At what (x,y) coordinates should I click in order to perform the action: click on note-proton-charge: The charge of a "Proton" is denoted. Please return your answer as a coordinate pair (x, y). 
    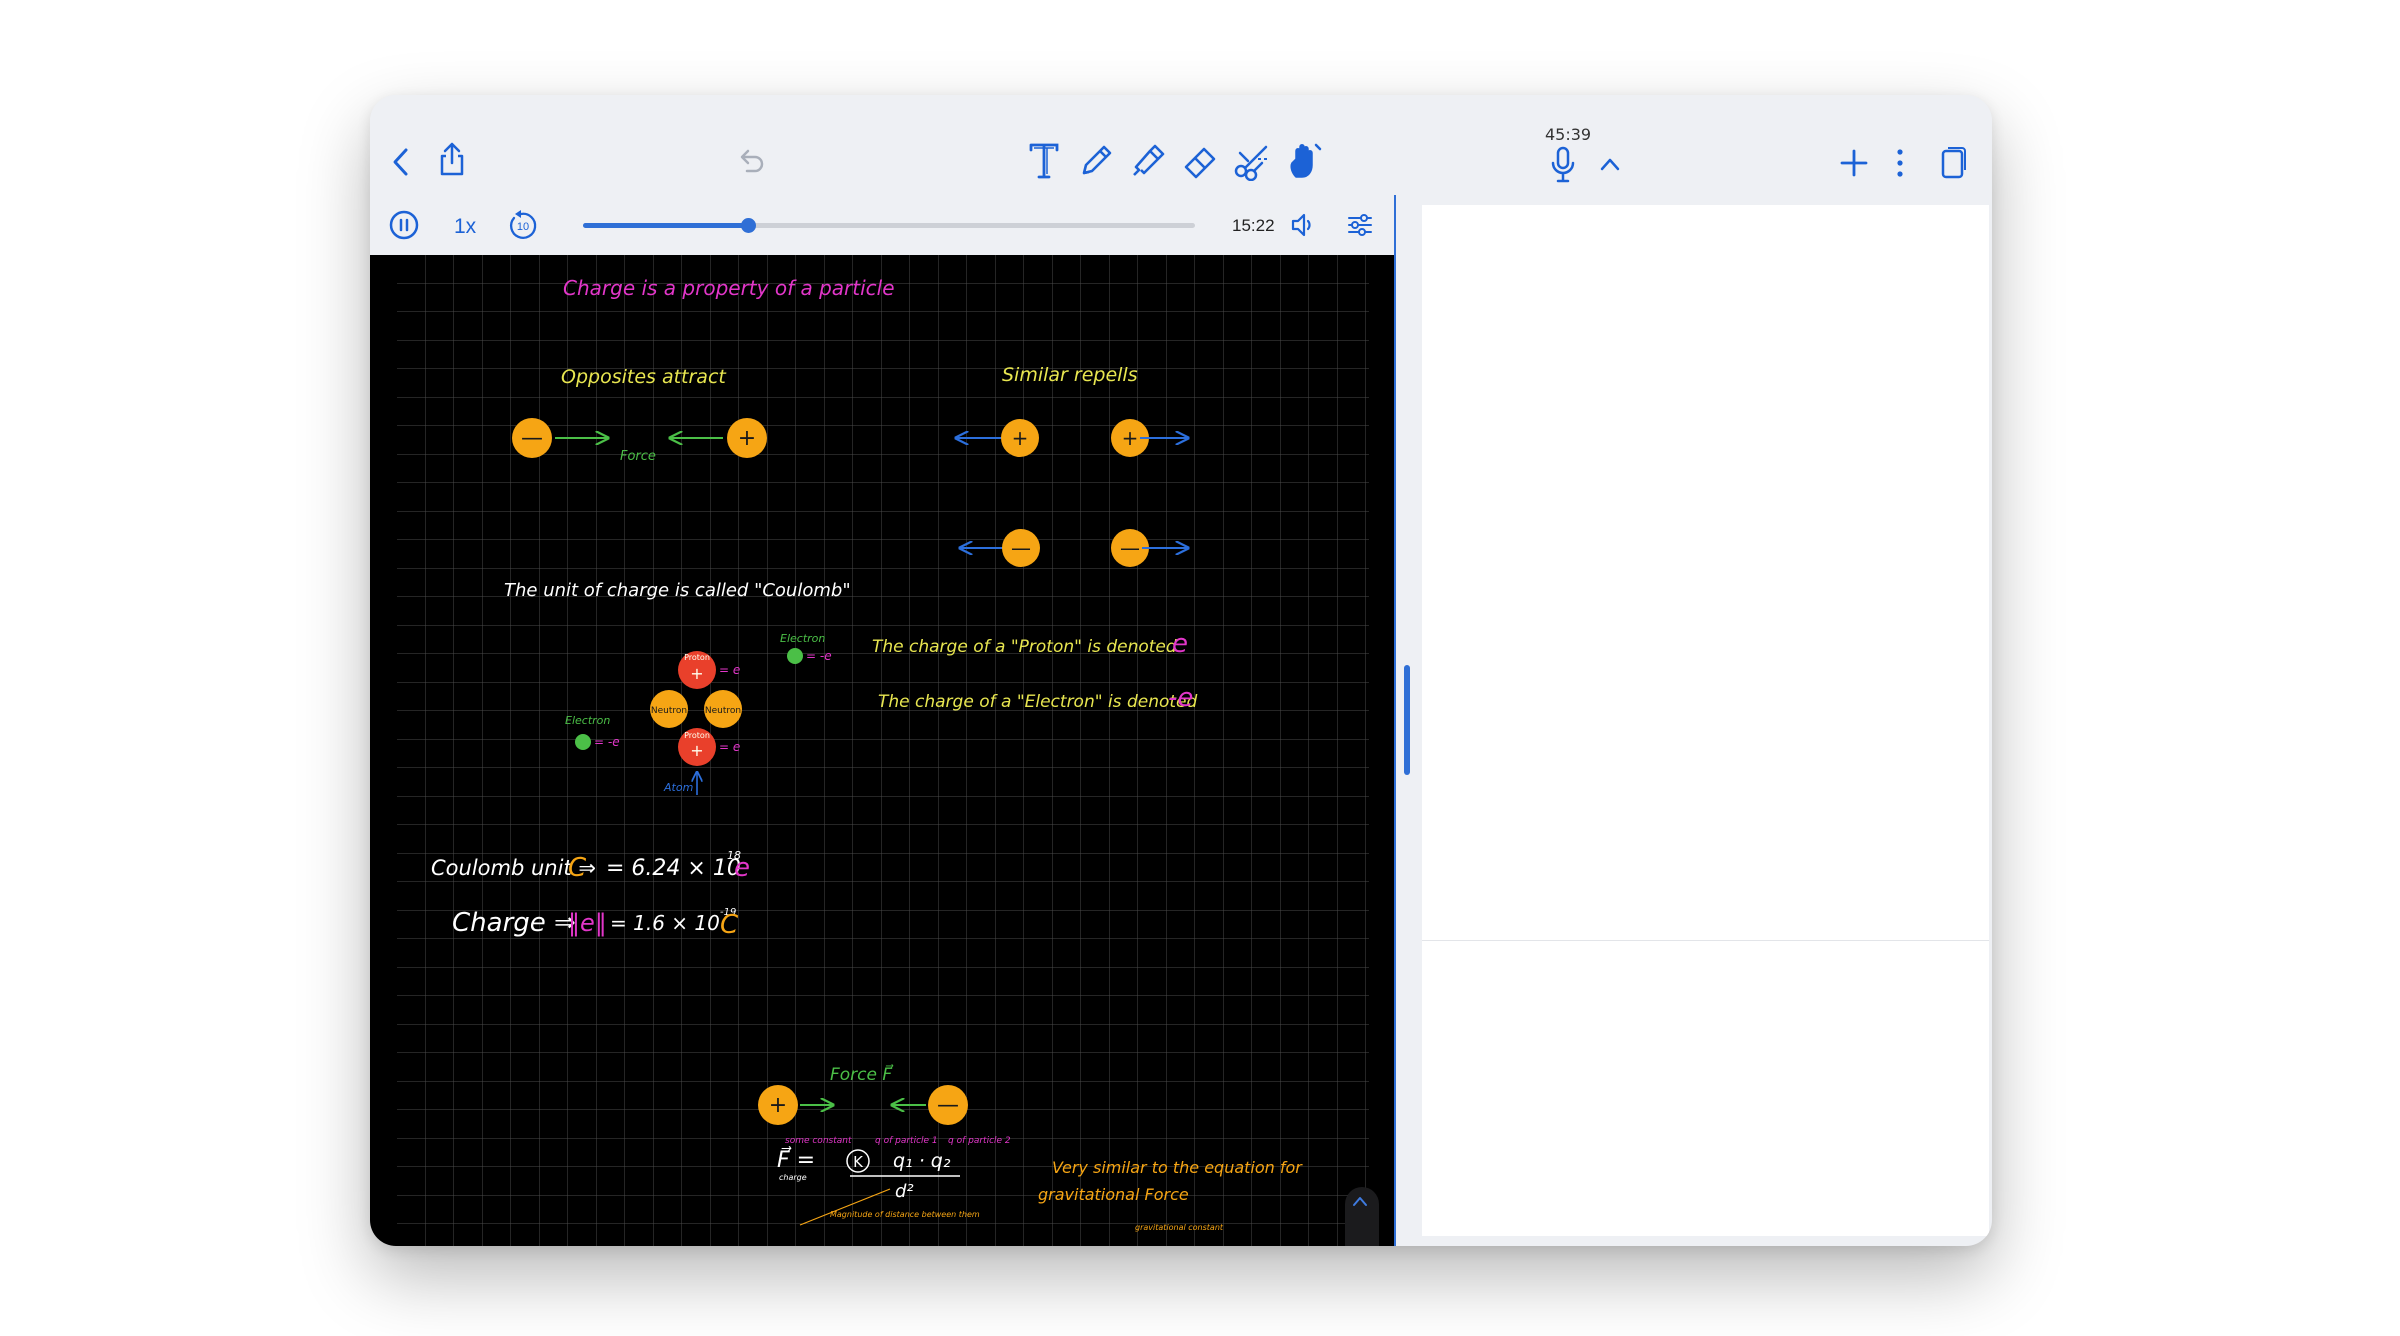
    Looking at the image, I should click on (1024, 647).